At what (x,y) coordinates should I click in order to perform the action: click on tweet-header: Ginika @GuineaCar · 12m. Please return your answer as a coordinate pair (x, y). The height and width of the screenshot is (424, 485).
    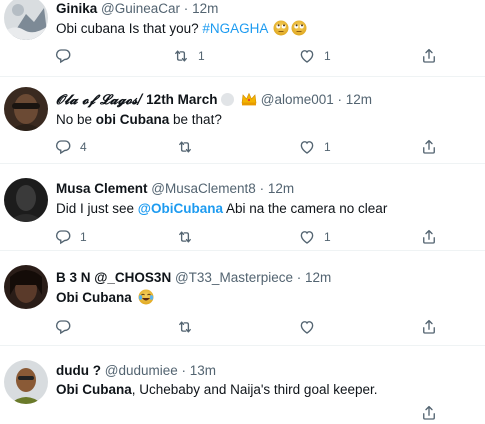
    Looking at the image, I should click on (137, 9).